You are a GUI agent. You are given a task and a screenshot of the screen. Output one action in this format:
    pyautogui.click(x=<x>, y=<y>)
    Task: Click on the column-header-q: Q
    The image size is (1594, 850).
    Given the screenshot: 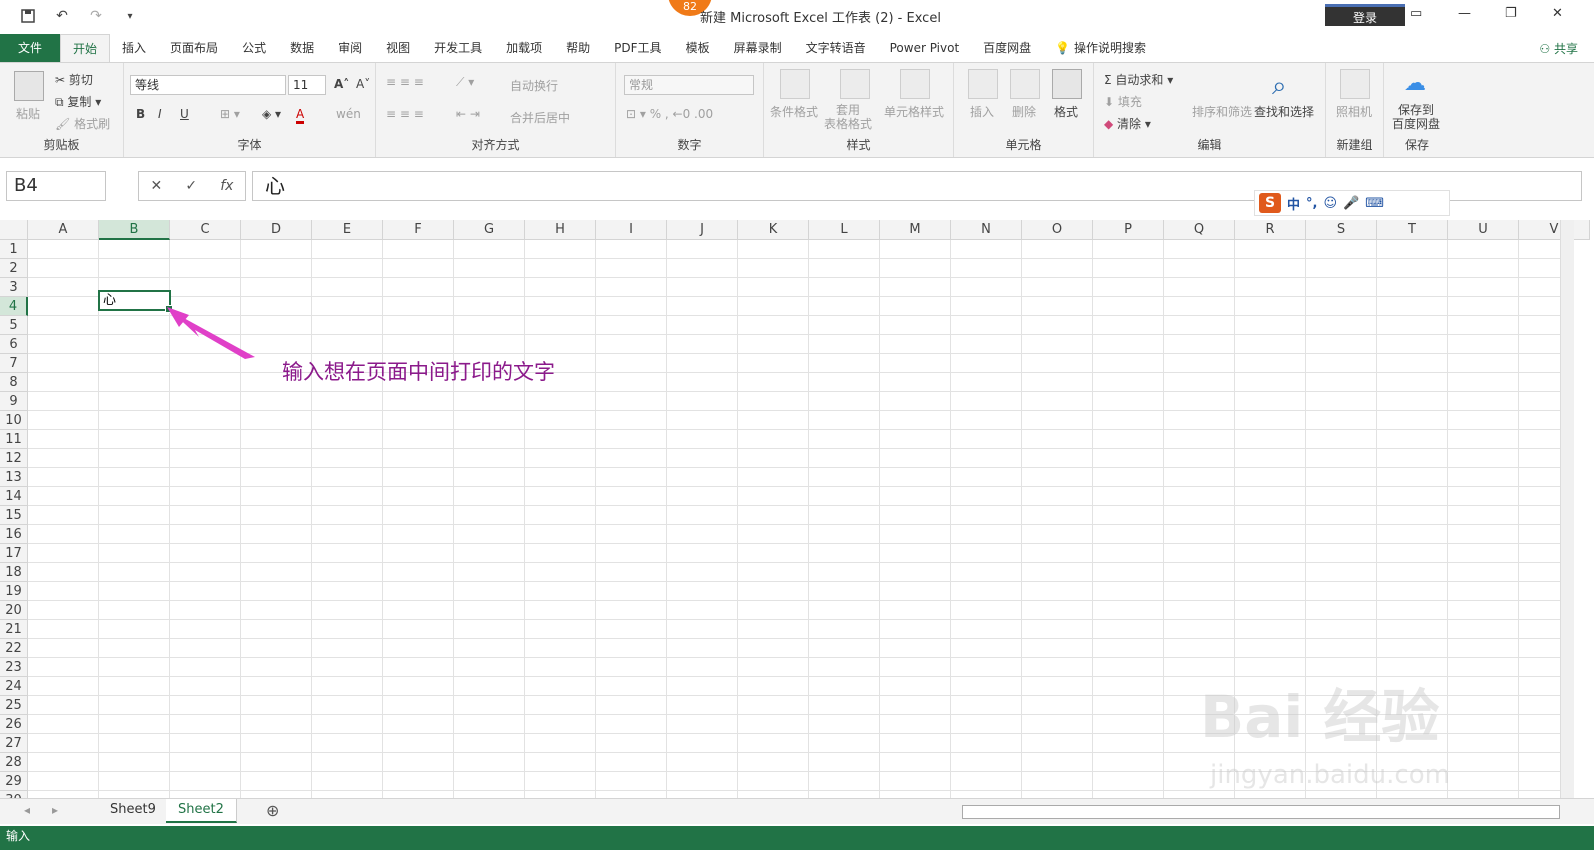 What is the action you would take?
    pyautogui.click(x=1199, y=230)
    